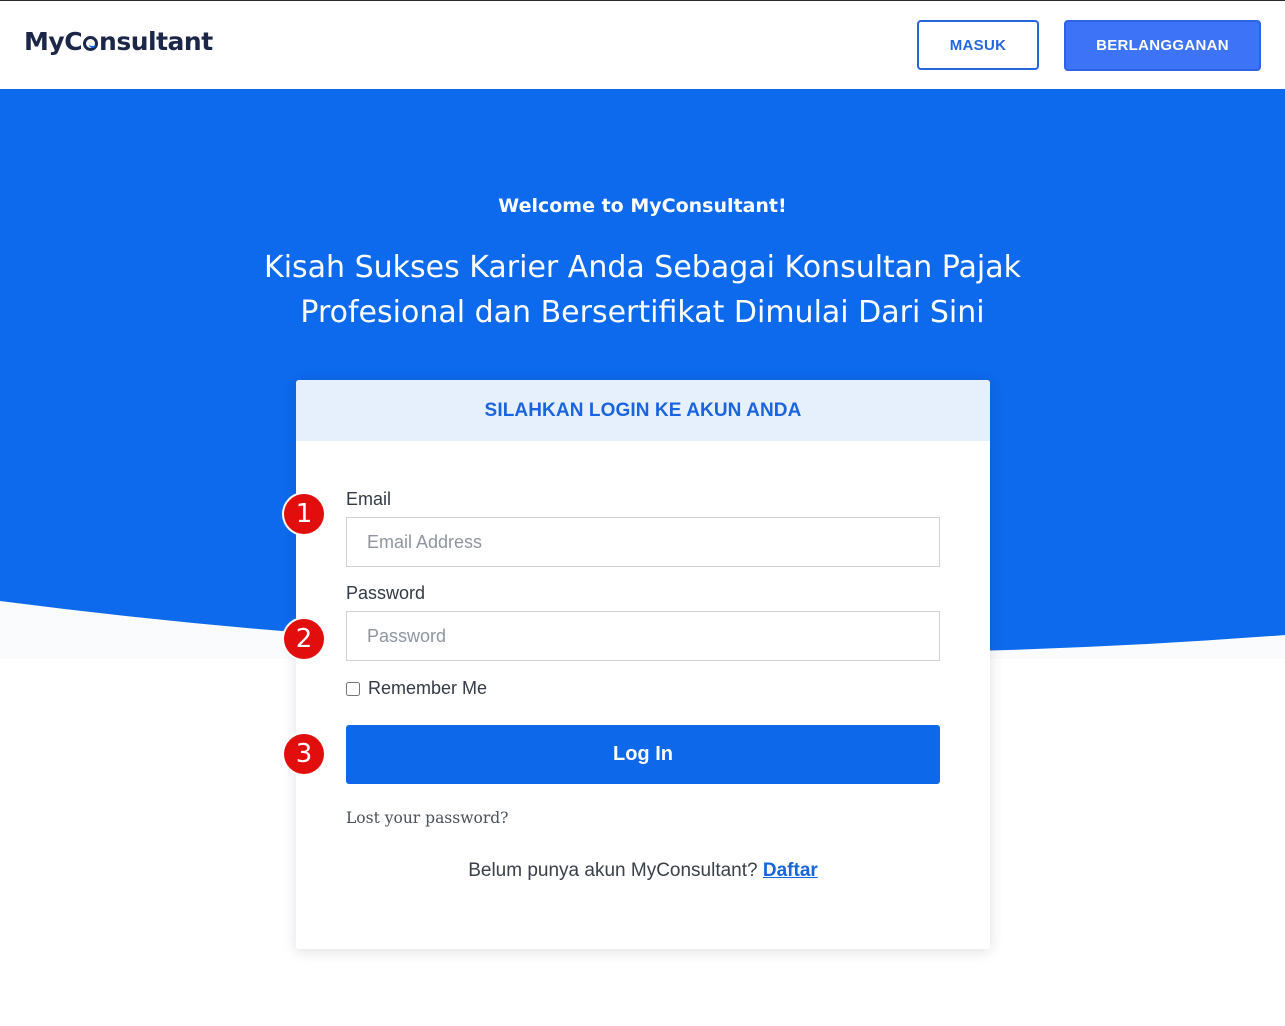  I want to click on site-header: My C nsultant MASUK BERLANGGANAN, so click(642, 45).